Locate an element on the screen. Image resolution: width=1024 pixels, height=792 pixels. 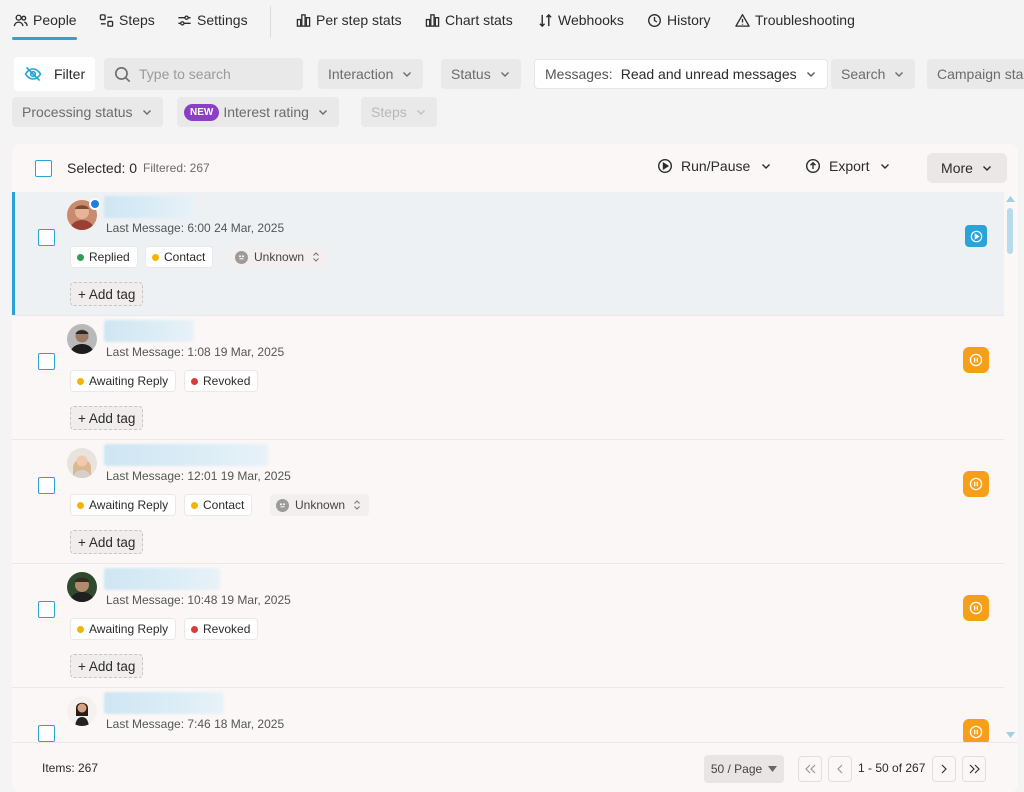
export-button: Export is located at coordinates (848, 166).